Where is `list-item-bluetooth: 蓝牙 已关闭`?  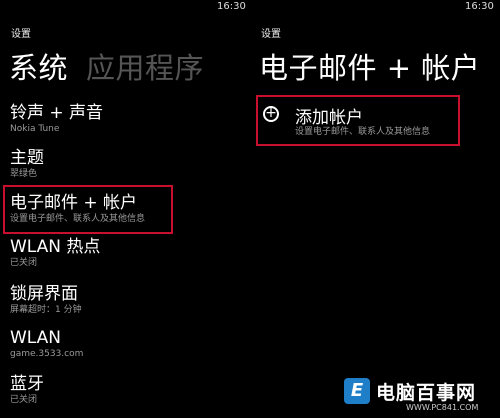
list-item-bluetooth: 蓝牙 已关闭 is located at coordinates (27, 390).